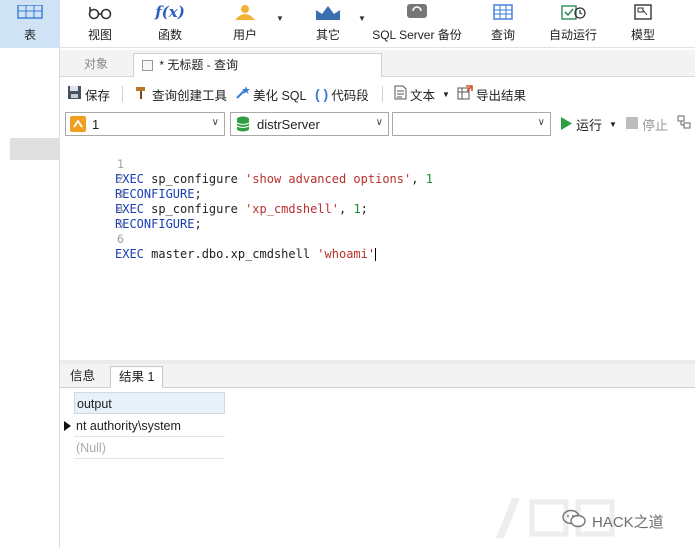  Describe the element at coordinates (145, 124) in the screenshot. I see `connection-select: 1 ∨` at that location.